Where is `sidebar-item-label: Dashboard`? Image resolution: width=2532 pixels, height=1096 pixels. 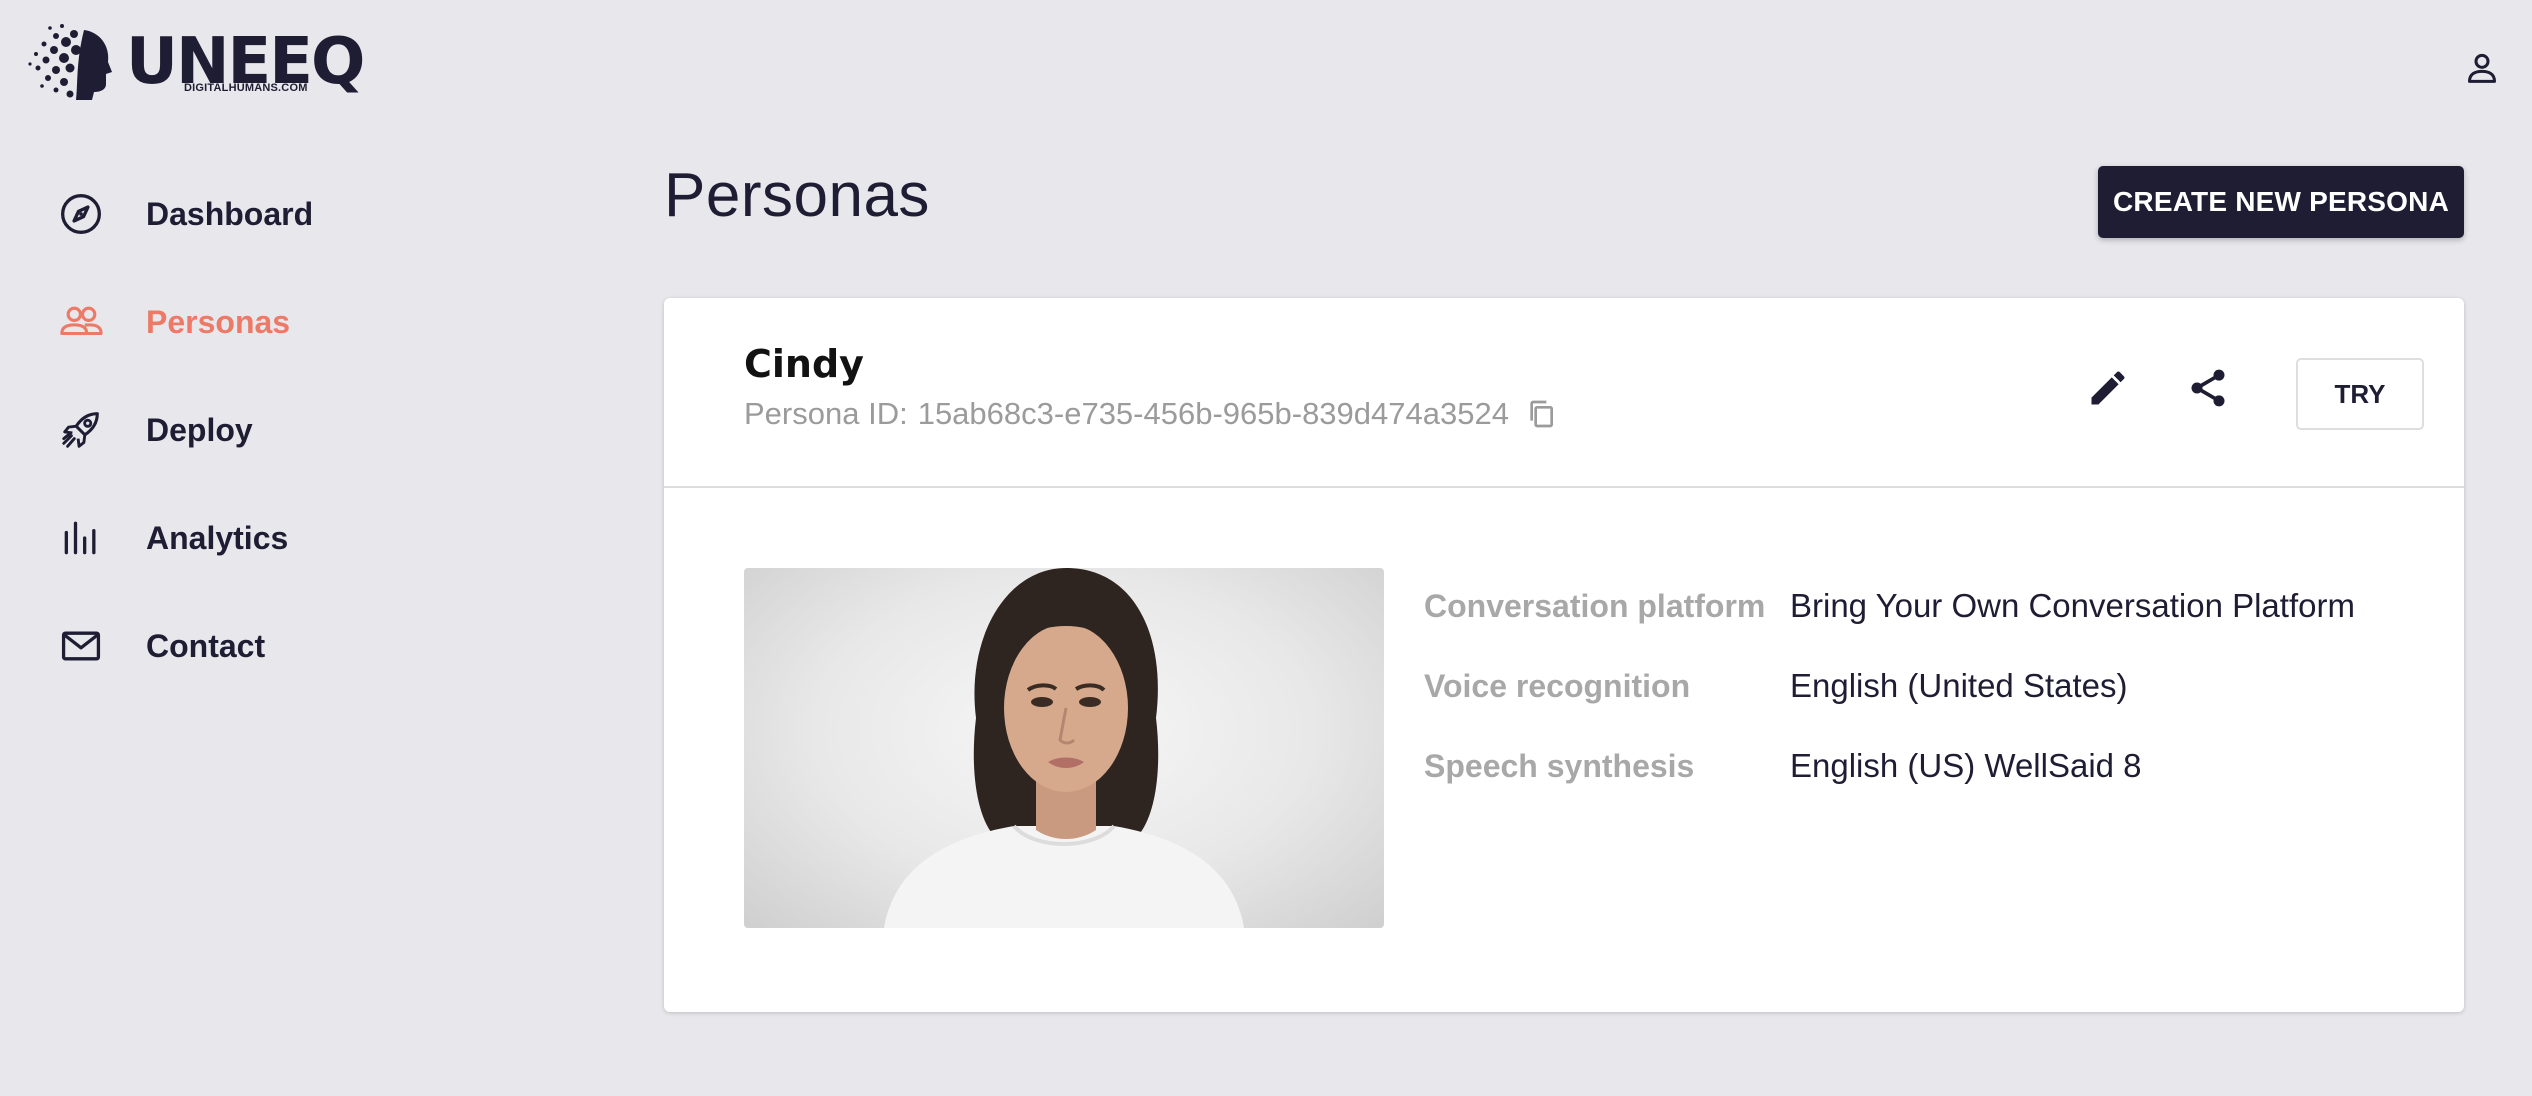 sidebar-item-label: Dashboard is located at coordinates (230, 213).